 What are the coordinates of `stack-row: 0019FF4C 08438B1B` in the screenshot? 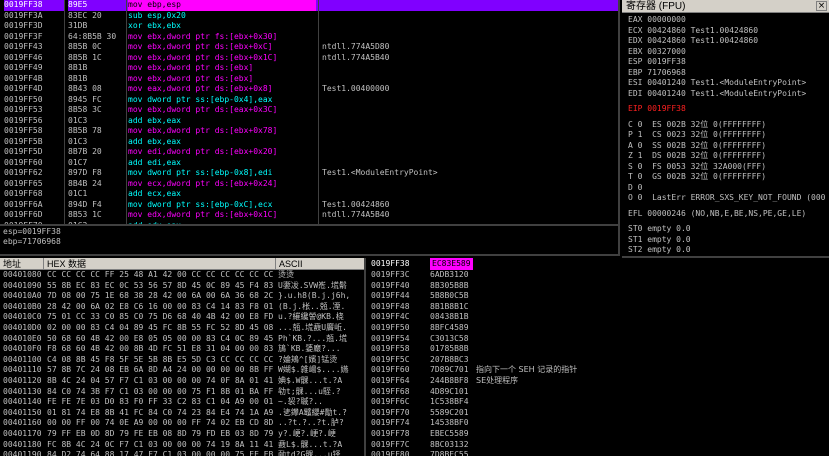 It's located at (598, 317).